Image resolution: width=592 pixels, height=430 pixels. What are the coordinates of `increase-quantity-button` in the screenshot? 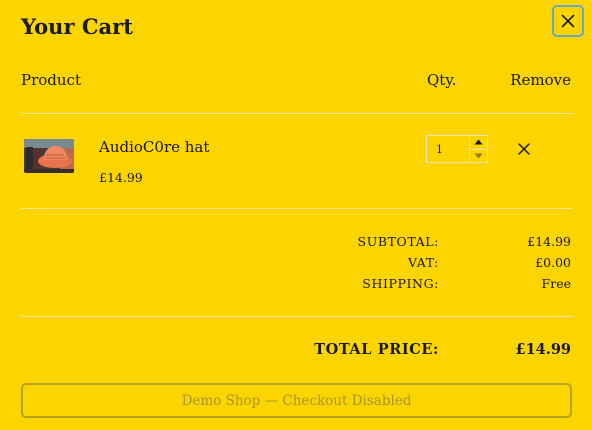 It's located at (478, 142).